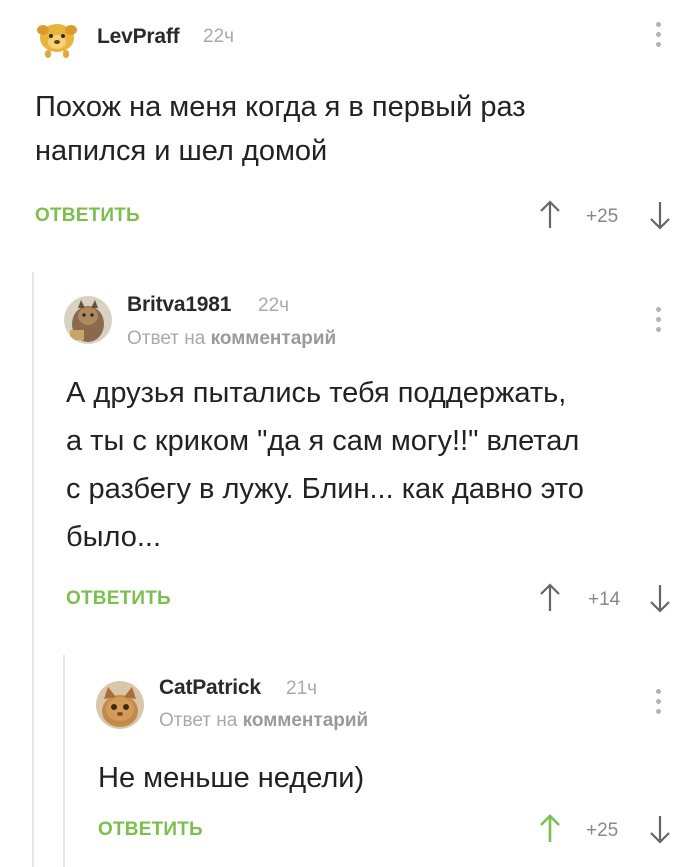 The height and width of the screenshot is (867, 700). I want to click on kitten-photo-avatar, so click(120, 705).